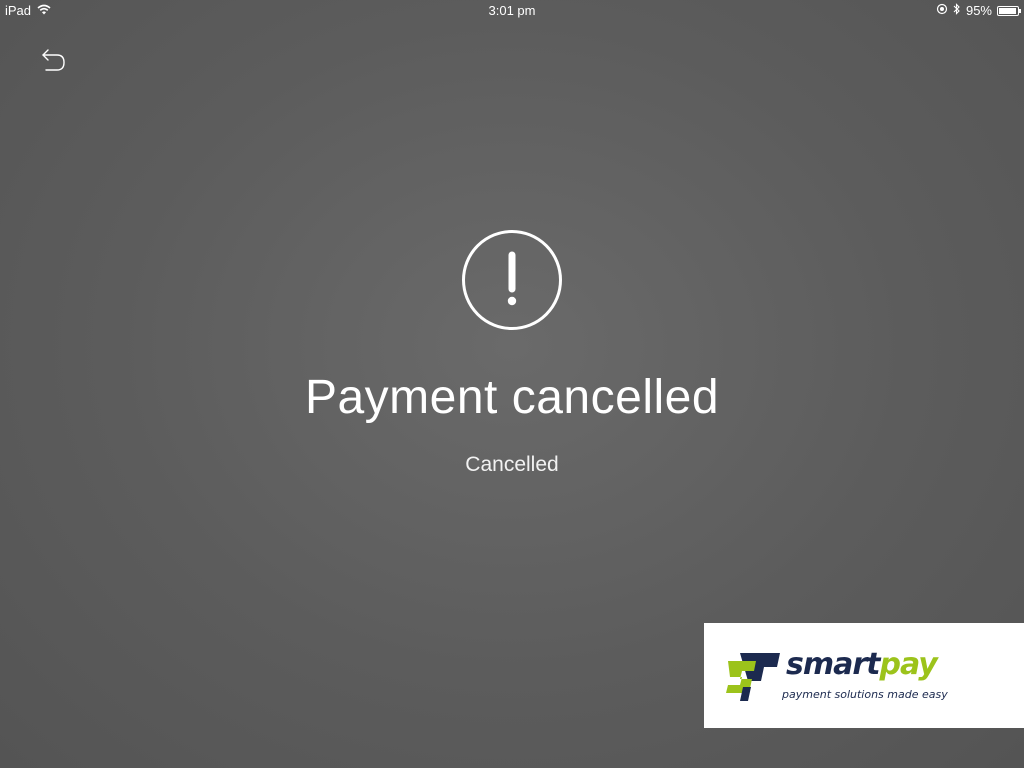 Image resolution: width=1024 pixels, height=768 pixels. I want to click on battery-fill, so click(1008, 10).